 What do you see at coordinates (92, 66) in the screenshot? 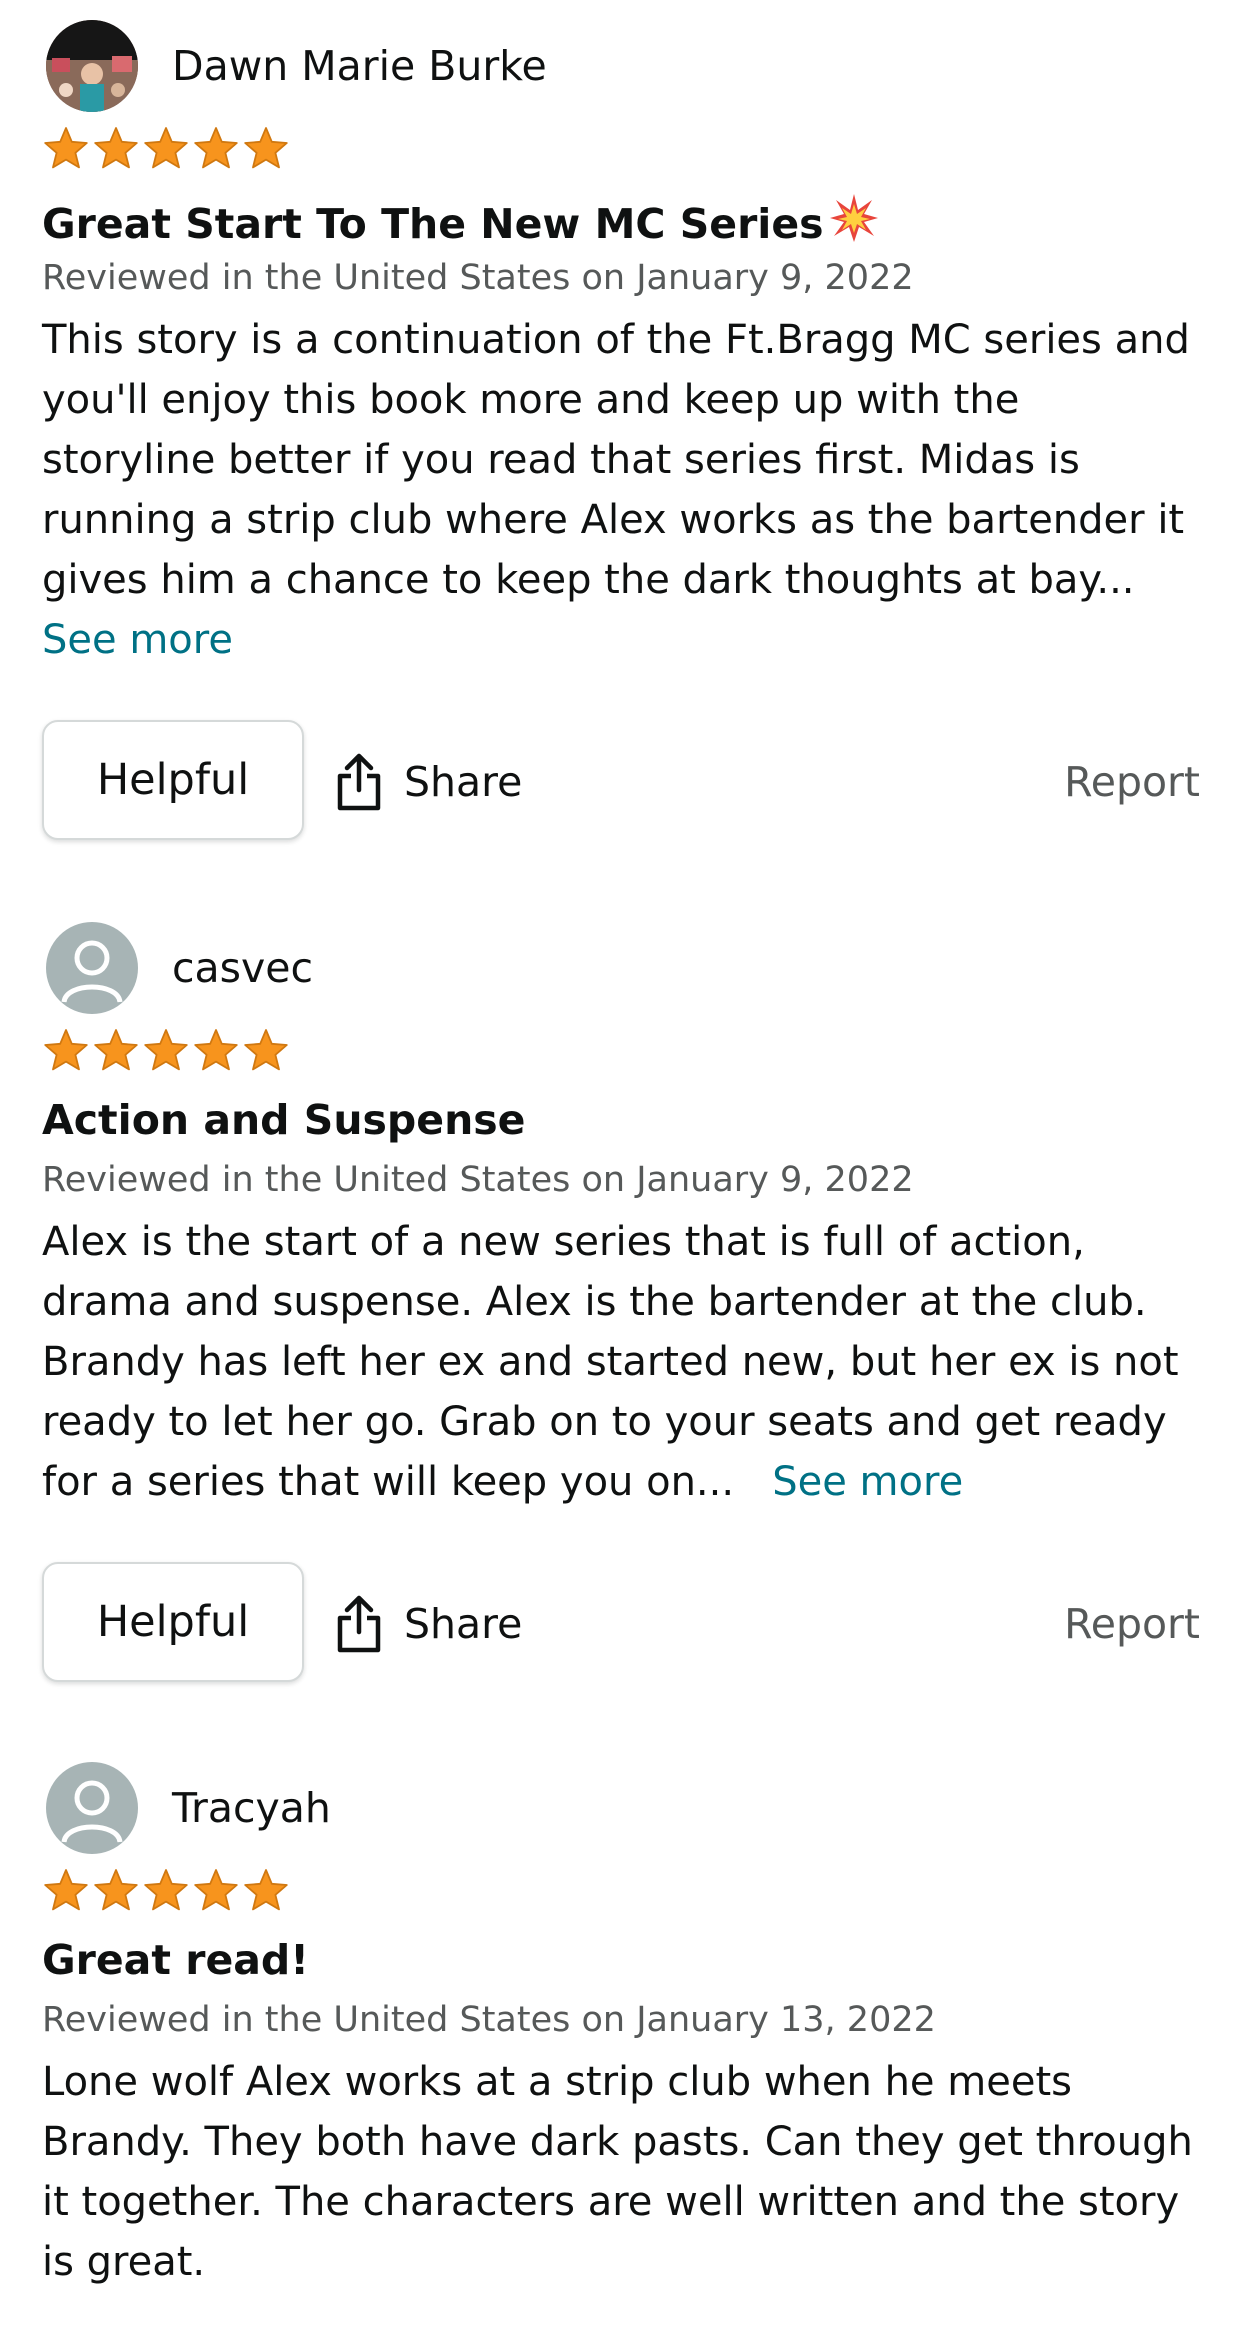
I see `reviewer-avatar` at bounding box center [92, 66].